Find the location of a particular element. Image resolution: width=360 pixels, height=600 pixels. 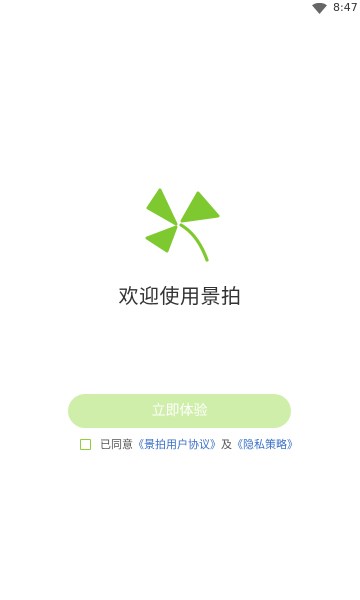

agreement-connector: 及 is located at coordinates (226, 444).